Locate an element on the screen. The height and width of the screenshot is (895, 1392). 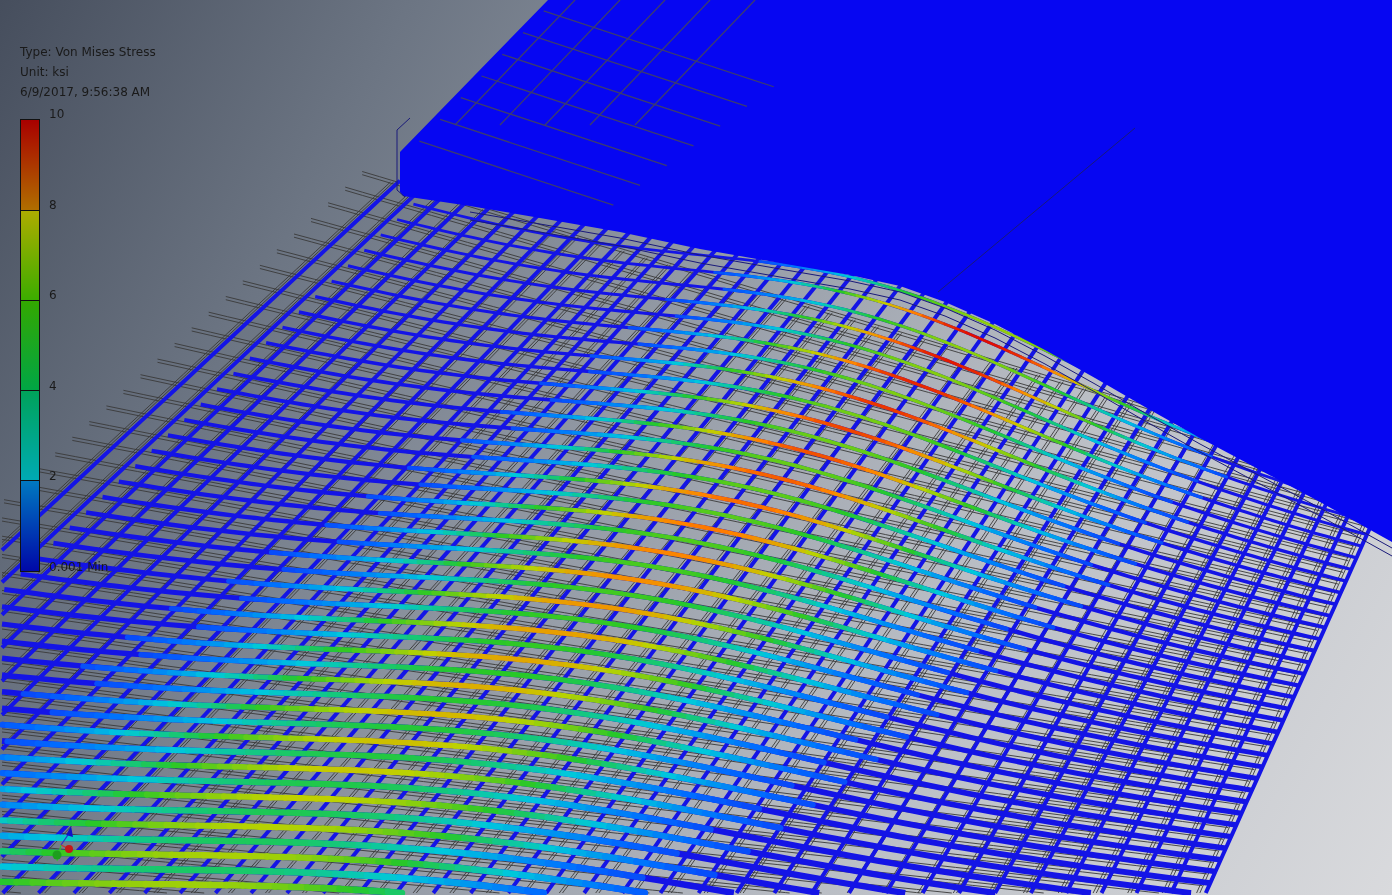
unit-label: Unit: ksi is located at coordinates (44, 72).